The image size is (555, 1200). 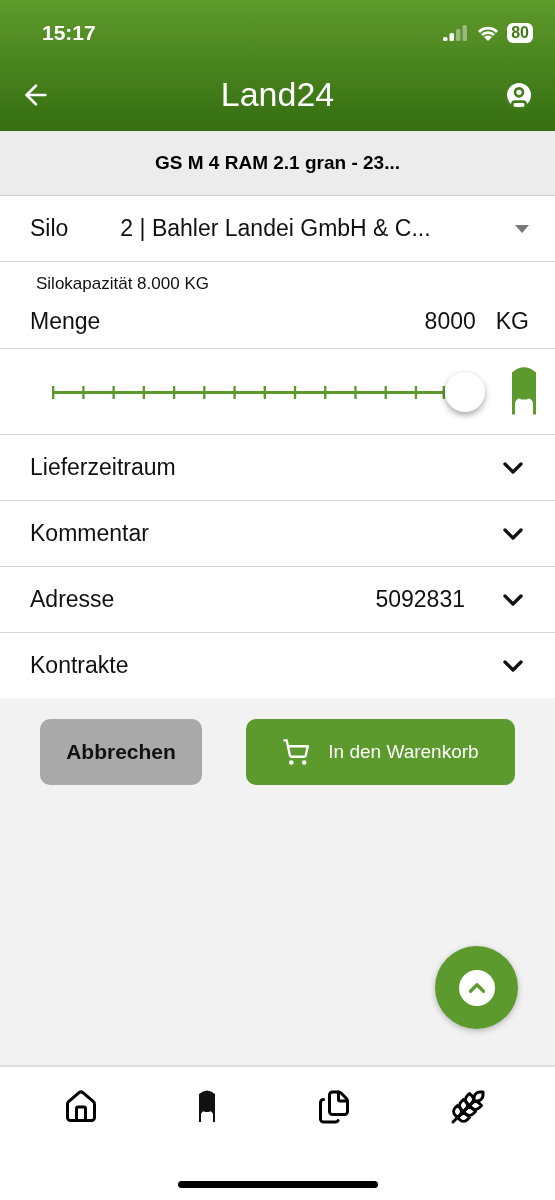 I want to click on battery-level: 80, so click(x=520, y=33).